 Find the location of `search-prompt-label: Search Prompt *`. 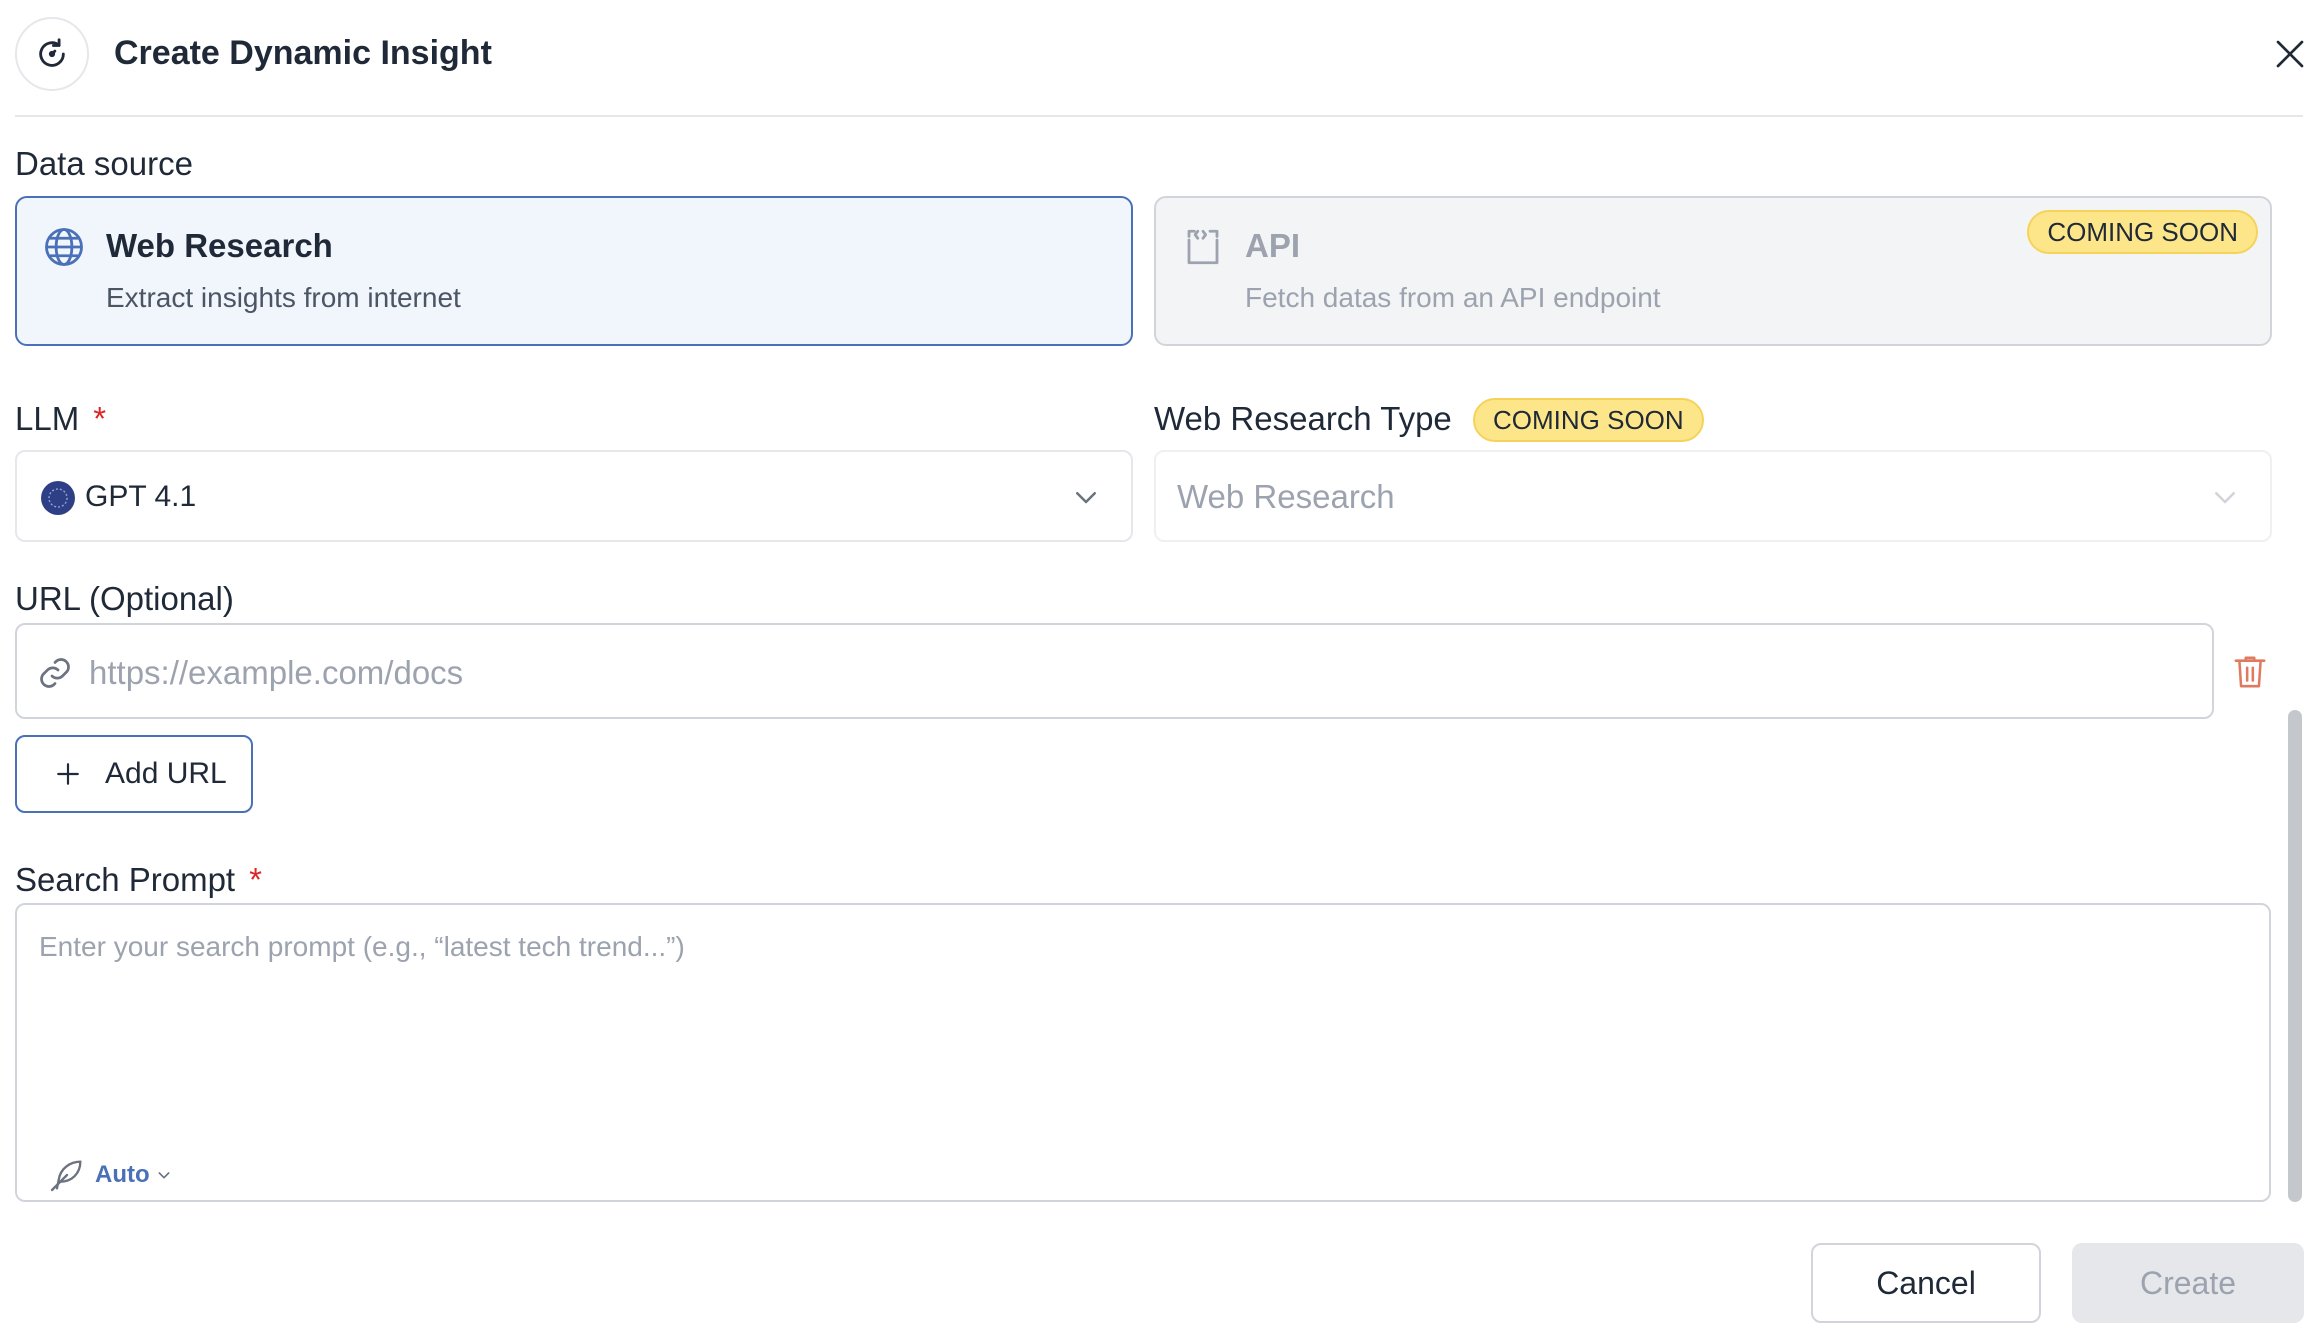

search-prompt-label: Search Prompt * is located at coordinates (138, 880).